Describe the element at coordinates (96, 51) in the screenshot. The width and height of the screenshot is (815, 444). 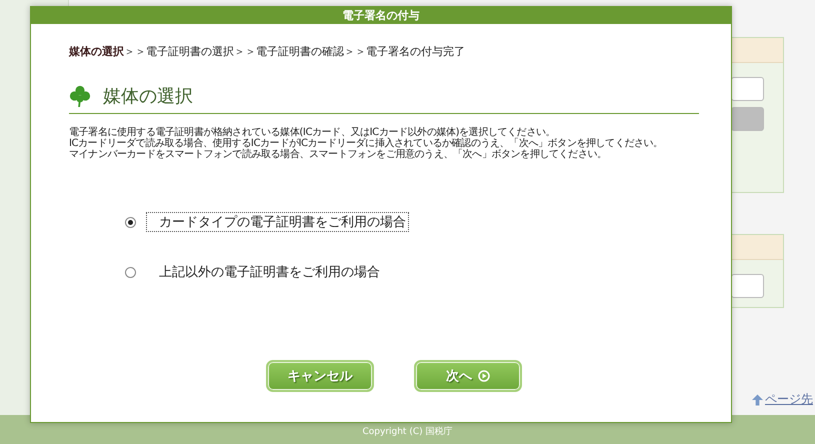
I see `breadcrumb-step: 媒体の選択` at that location.